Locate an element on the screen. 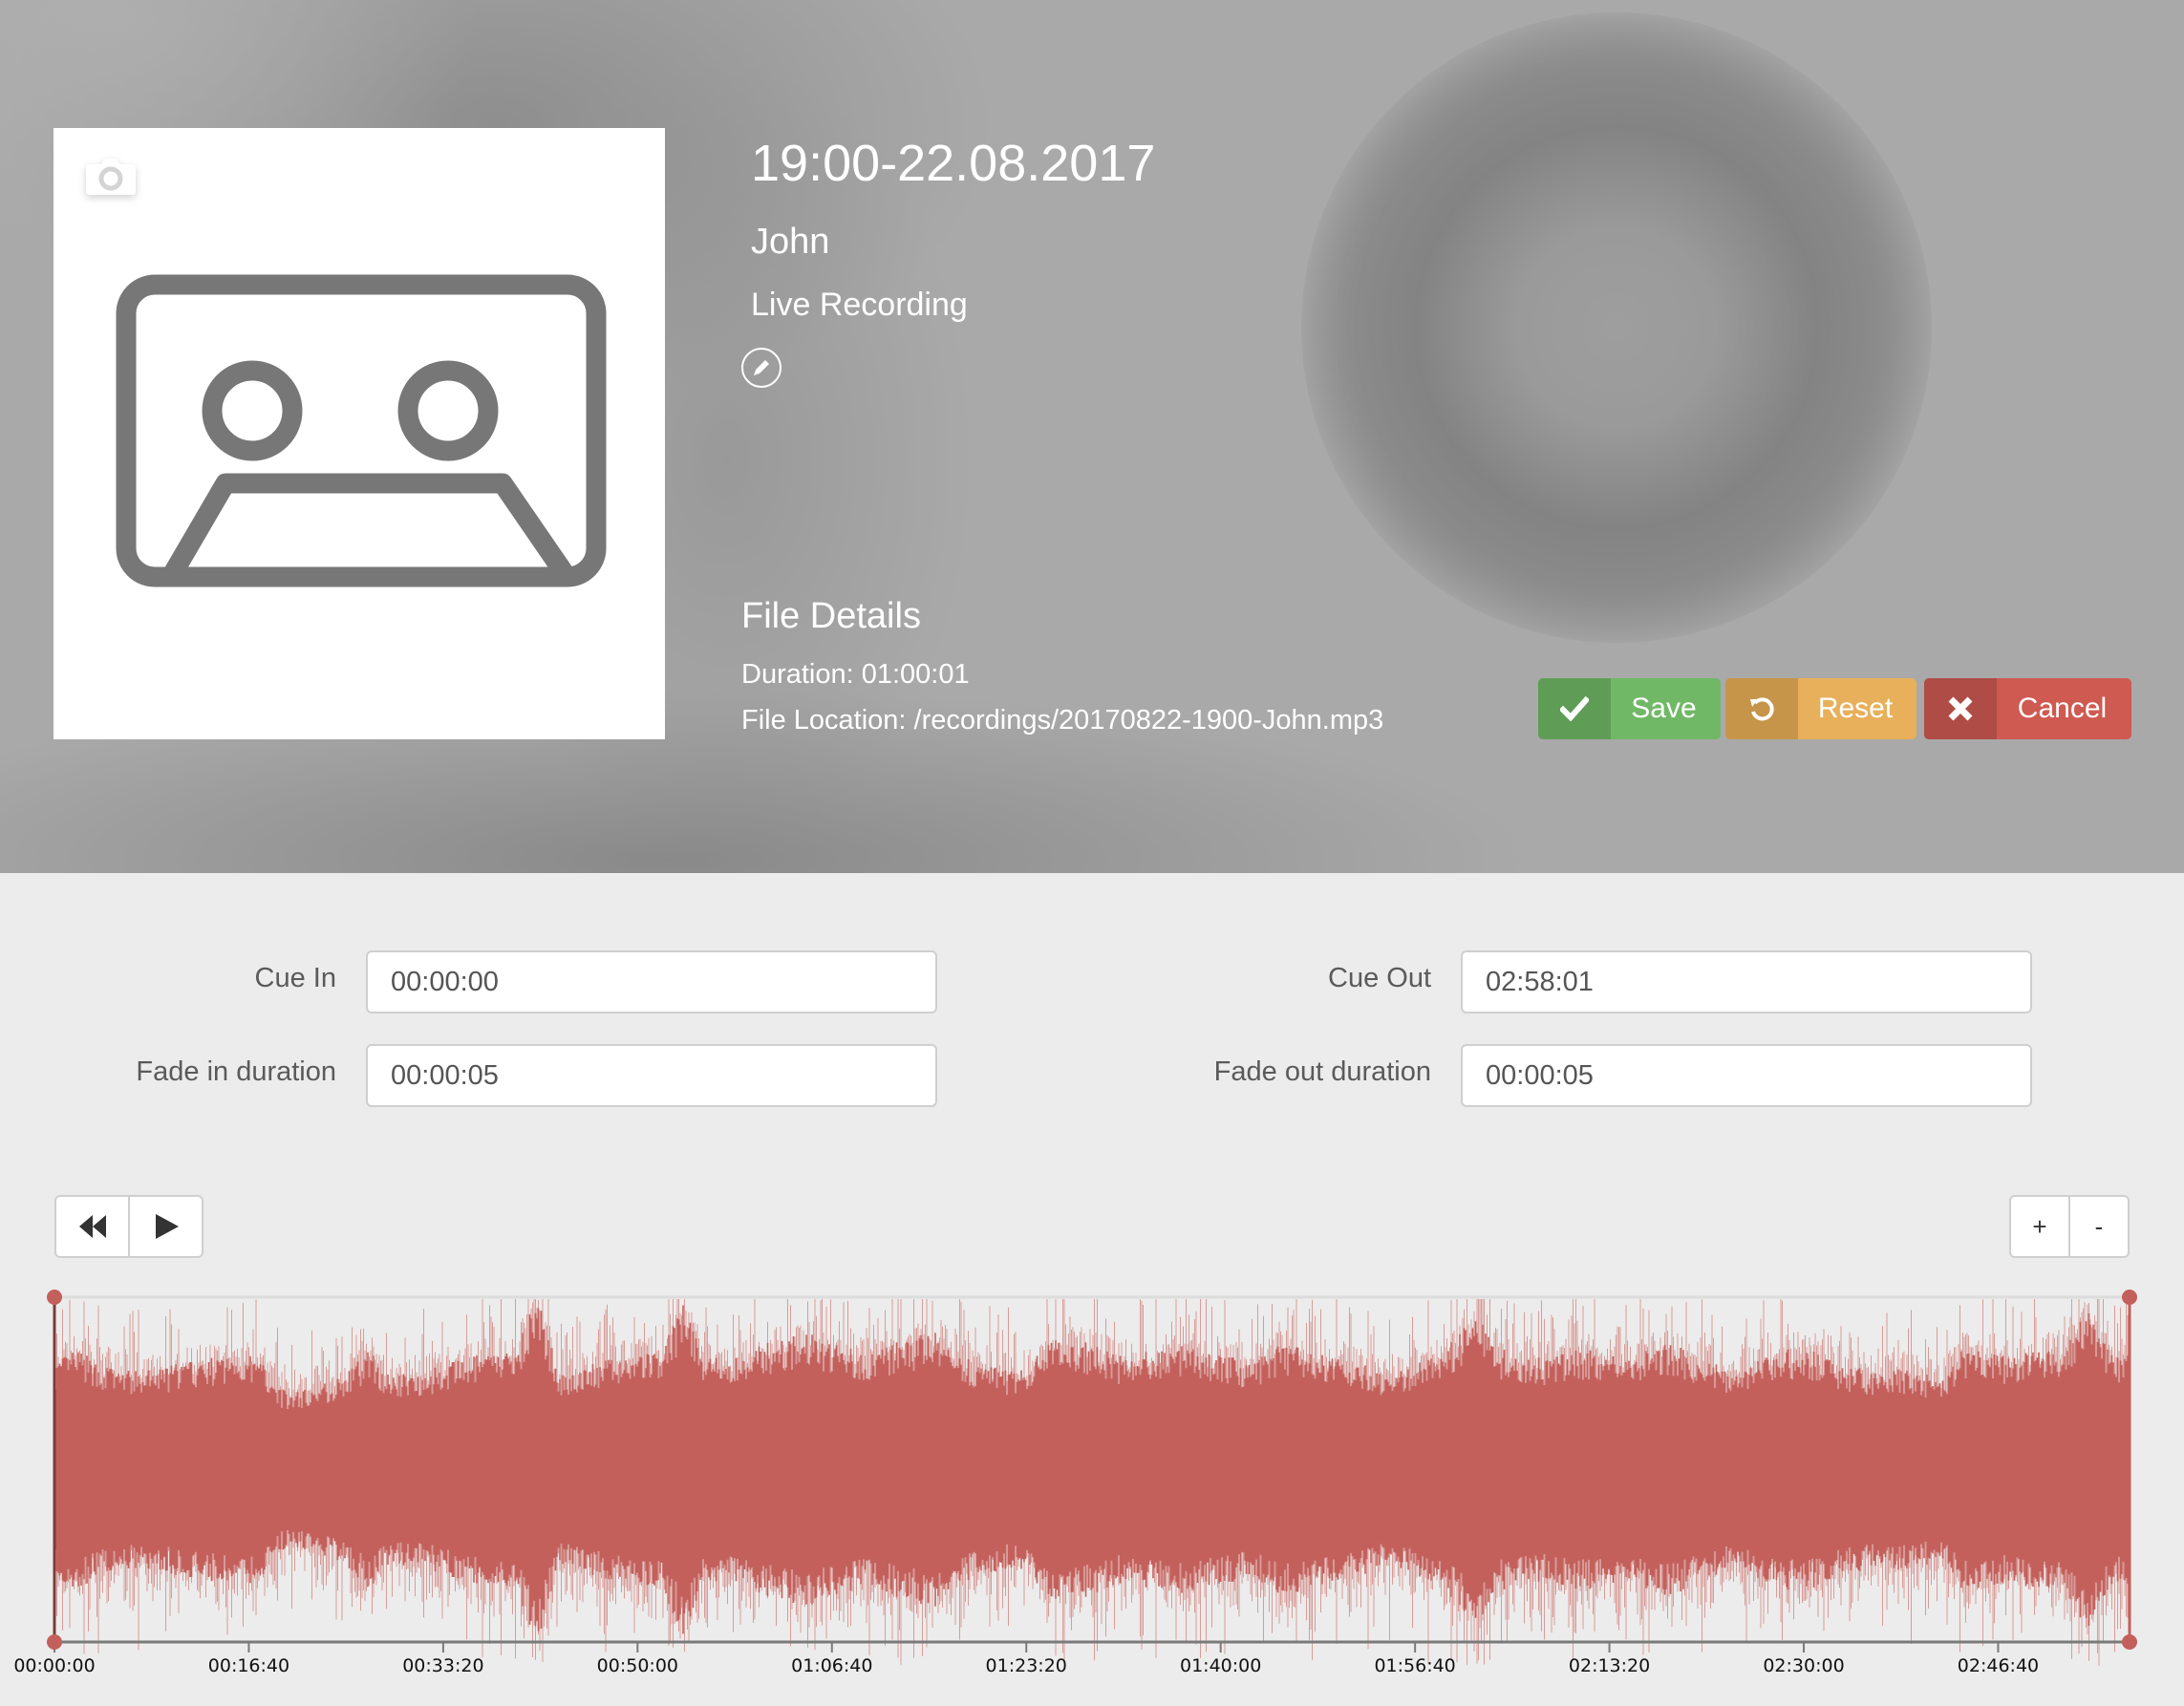 The image size is (2184, 1706). playback-controls is located at coordinates (128, 1226).